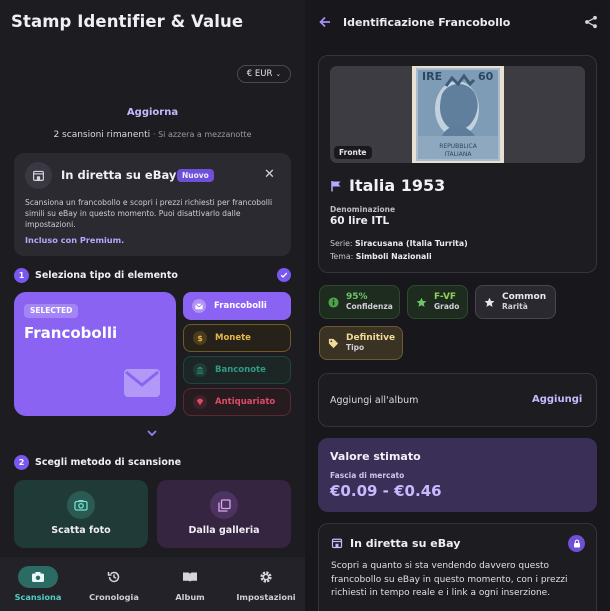 The width and height of the screenshot is (610, 611). Describe the element at coordinates (458, 146) in the screenshot. I see `stamp-text-bottom-1: REPUBBLICA` at that location.